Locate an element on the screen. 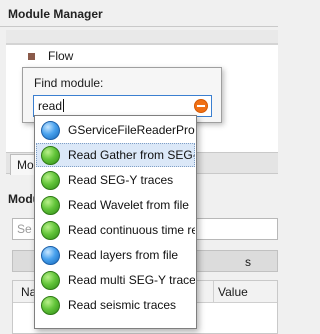  suggestion-item: Read Gather from SEG-Y is located at coordinates (115, 155).